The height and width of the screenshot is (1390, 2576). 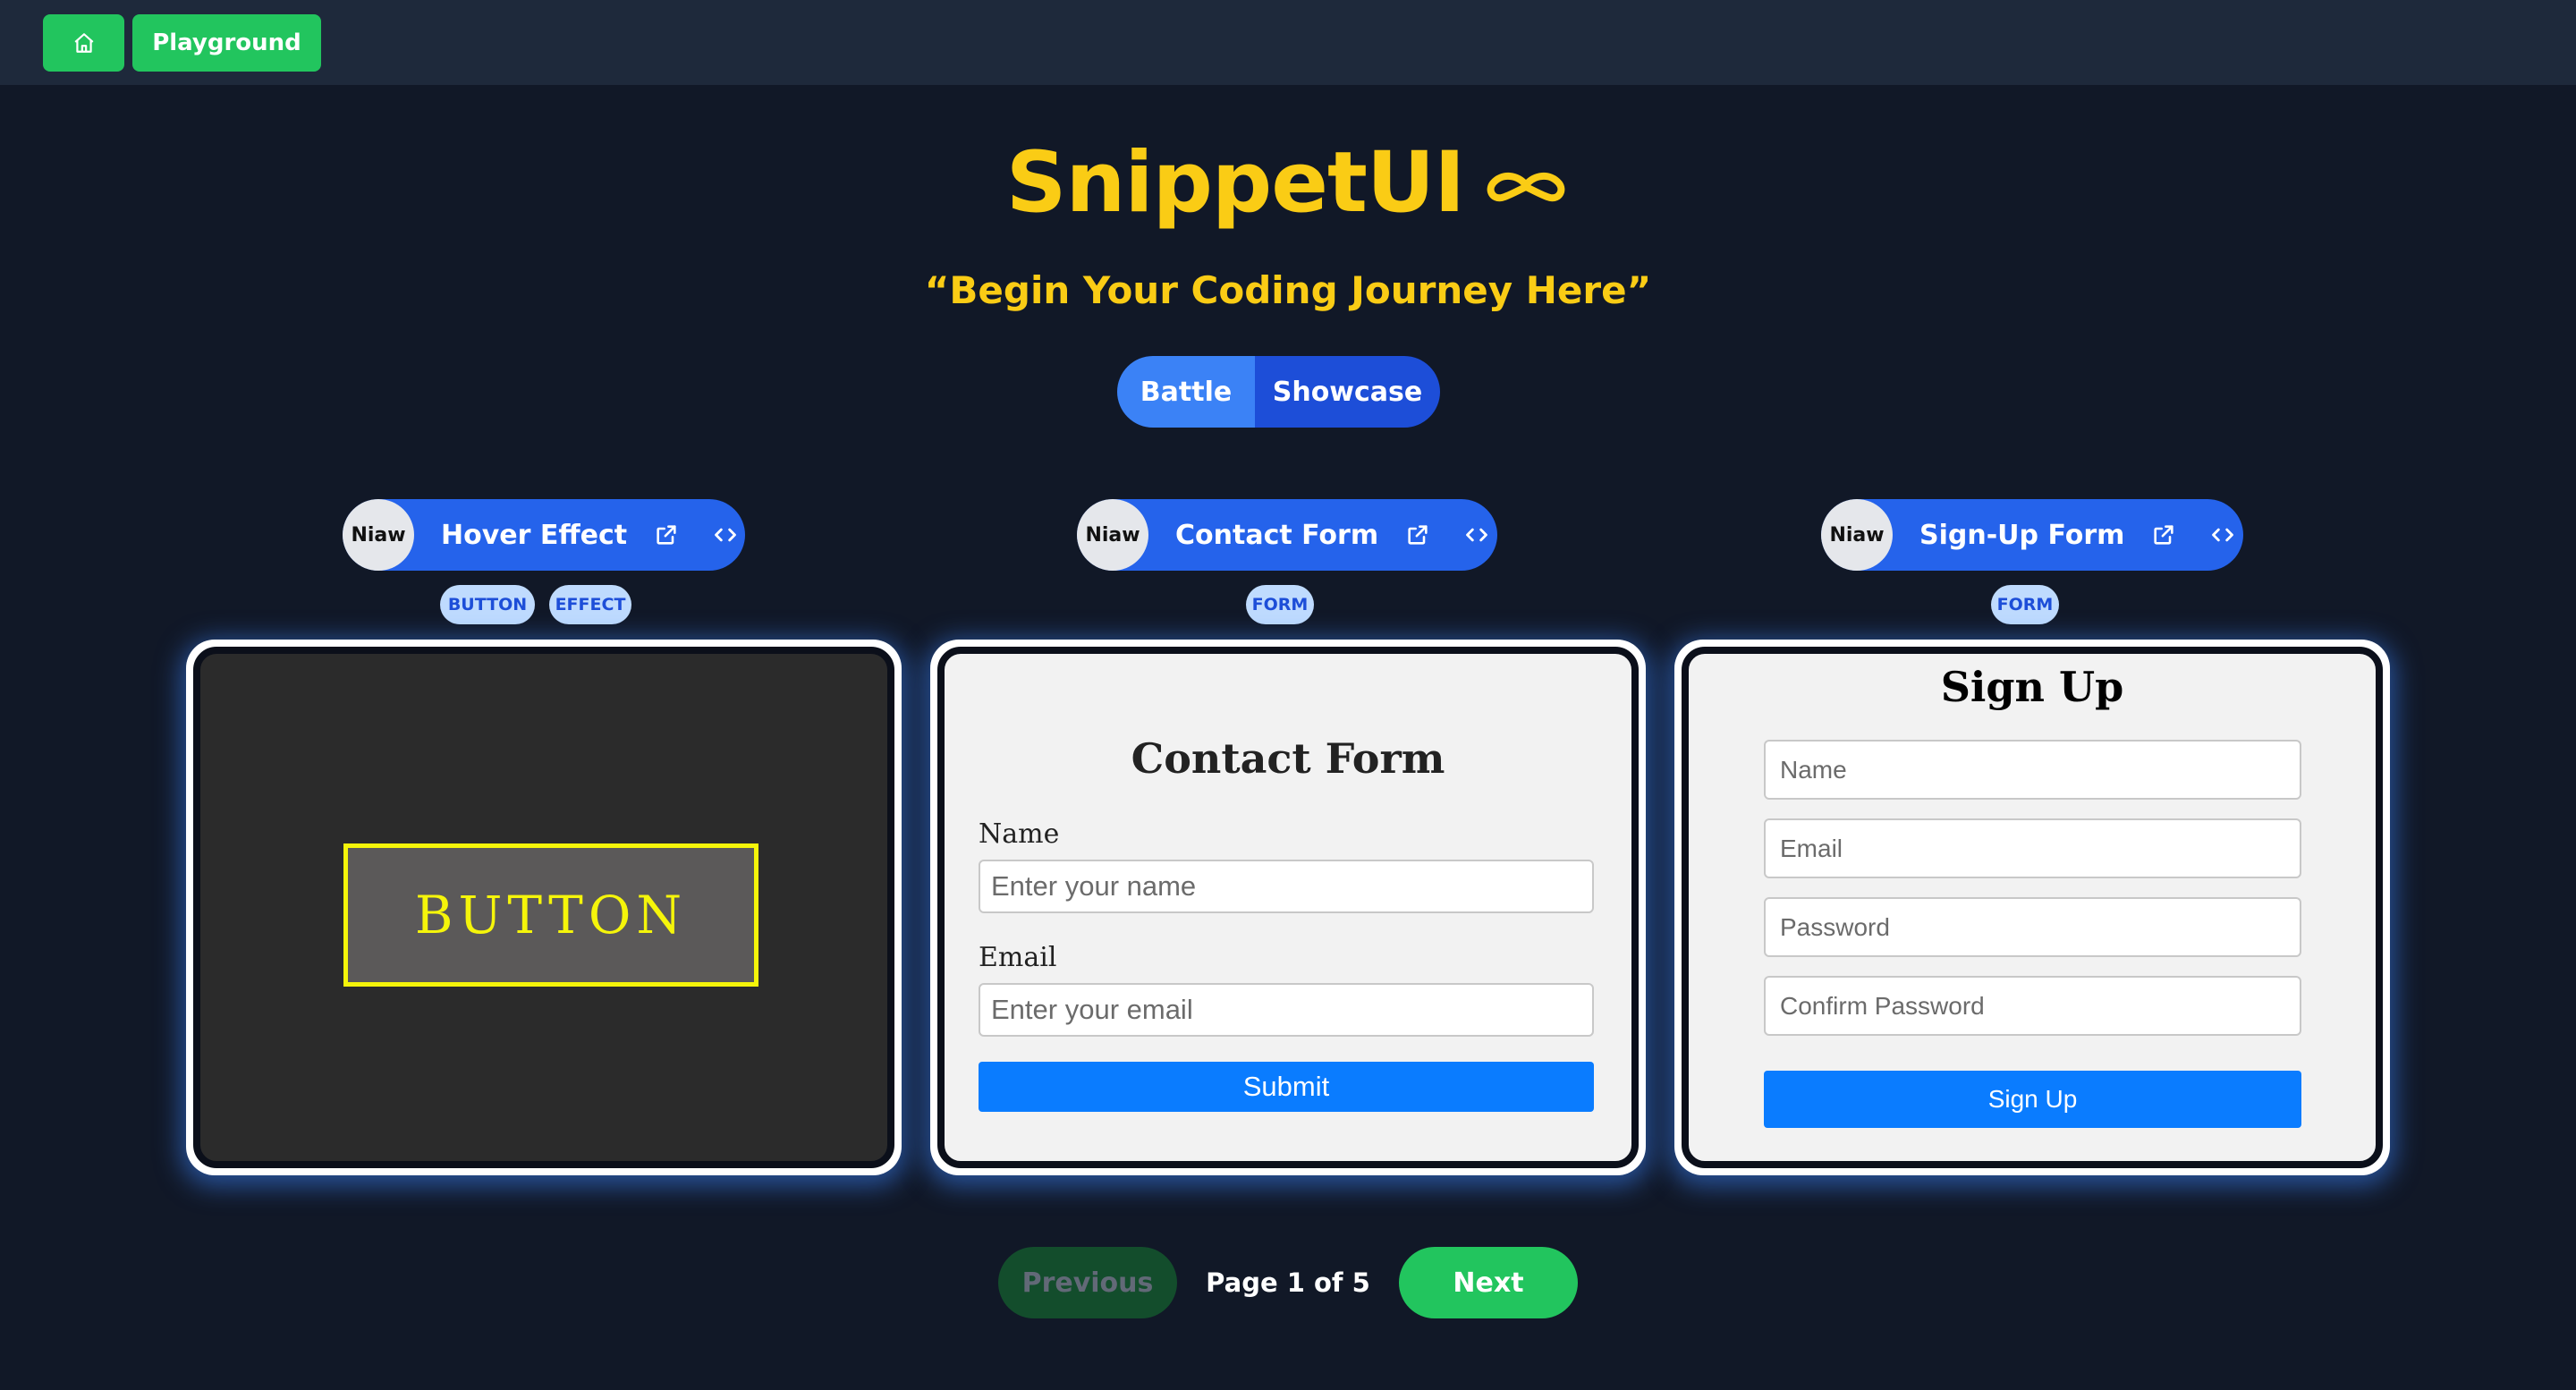 What do you see at coordinates (1286, 1010) in the screenshot?
I see `email-input: Enter your email` at bounding box center [1286, 1010].